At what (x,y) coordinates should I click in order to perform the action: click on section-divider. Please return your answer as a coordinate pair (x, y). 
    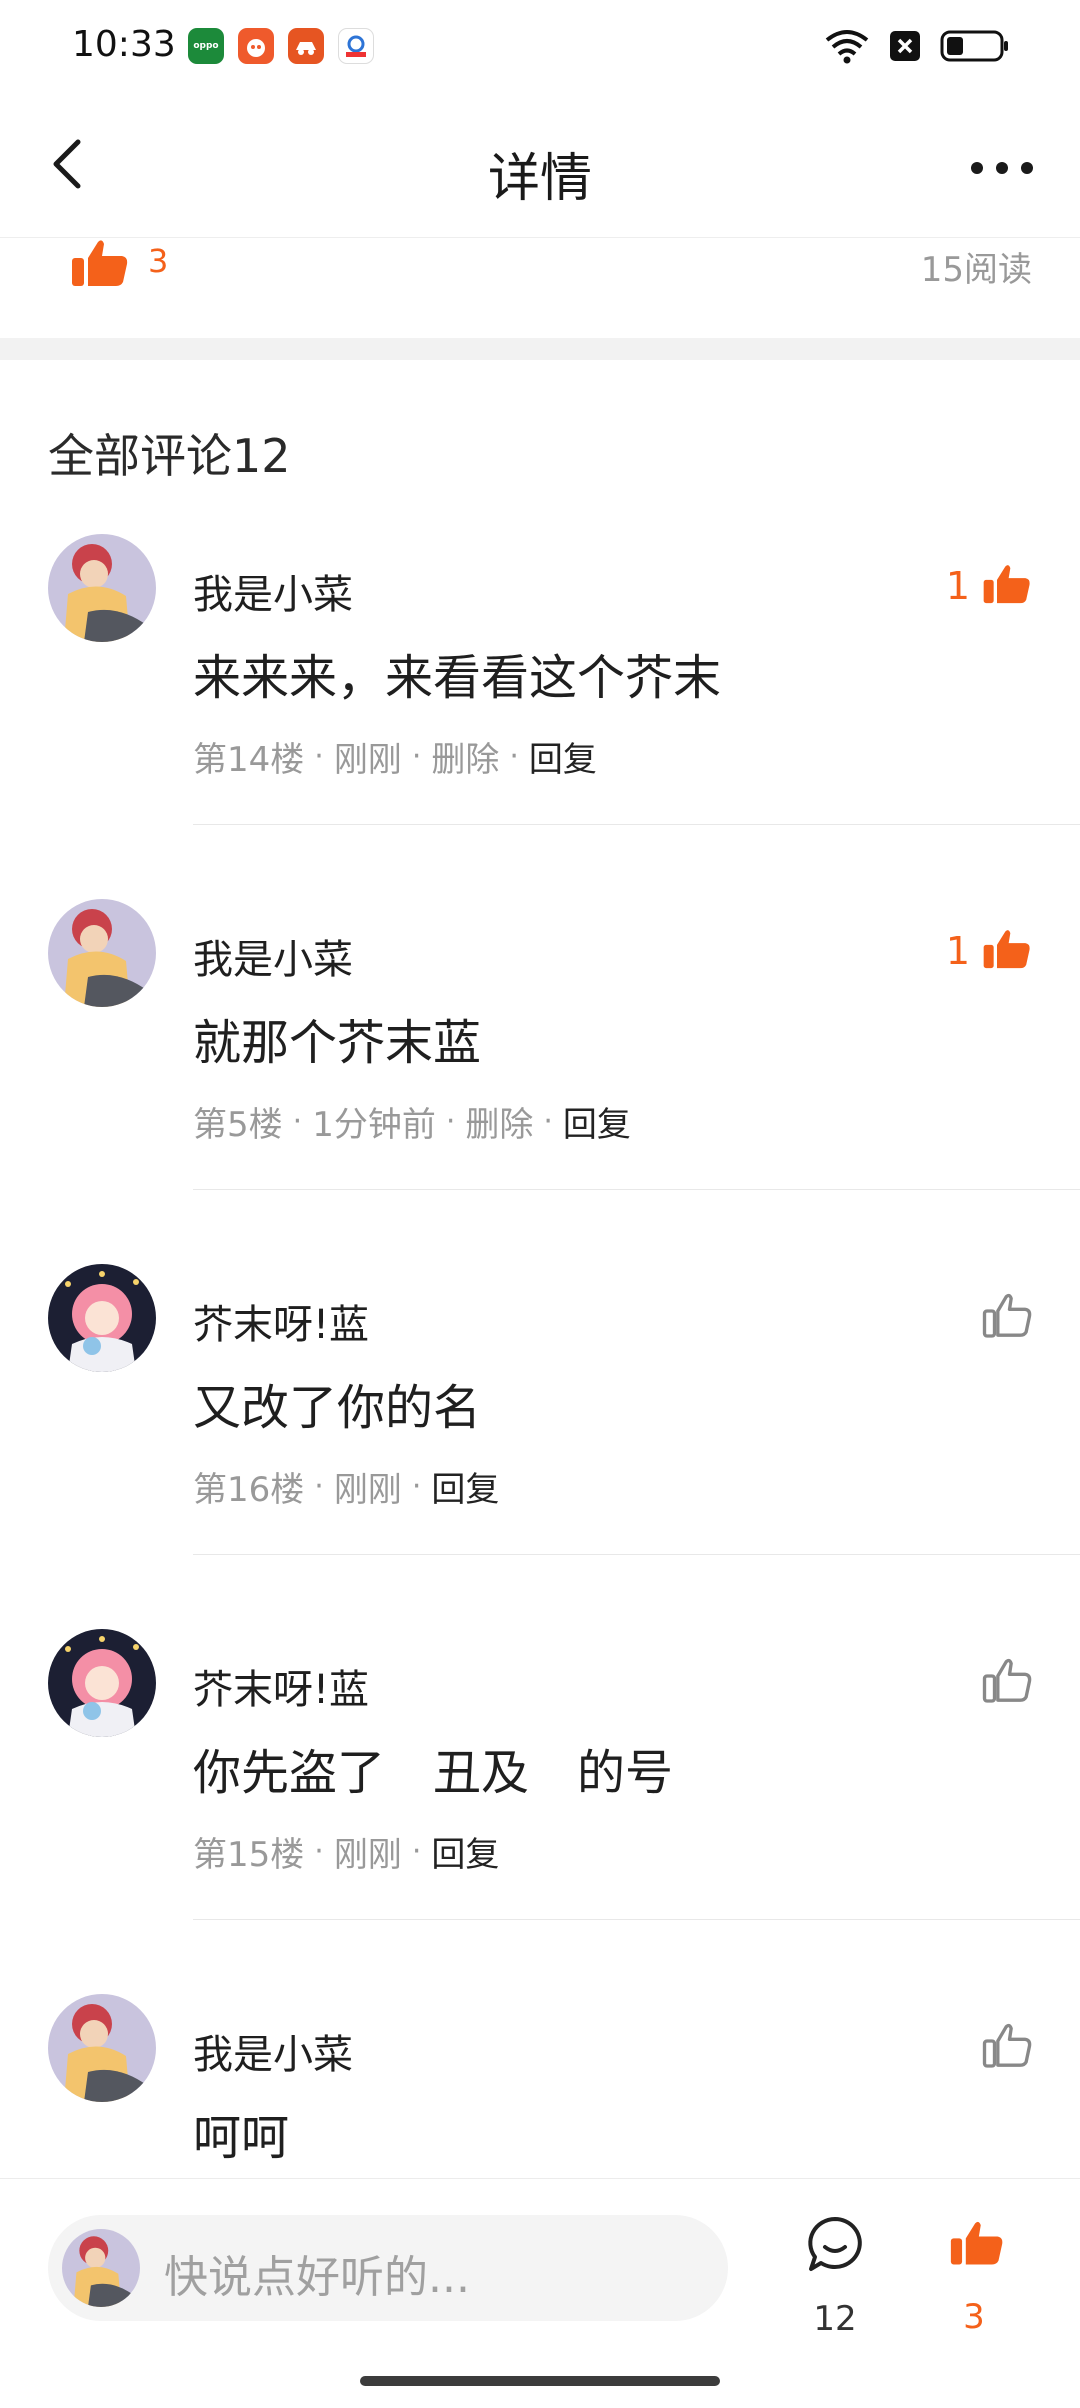
    Looking at the image, I should click on (540, 349).